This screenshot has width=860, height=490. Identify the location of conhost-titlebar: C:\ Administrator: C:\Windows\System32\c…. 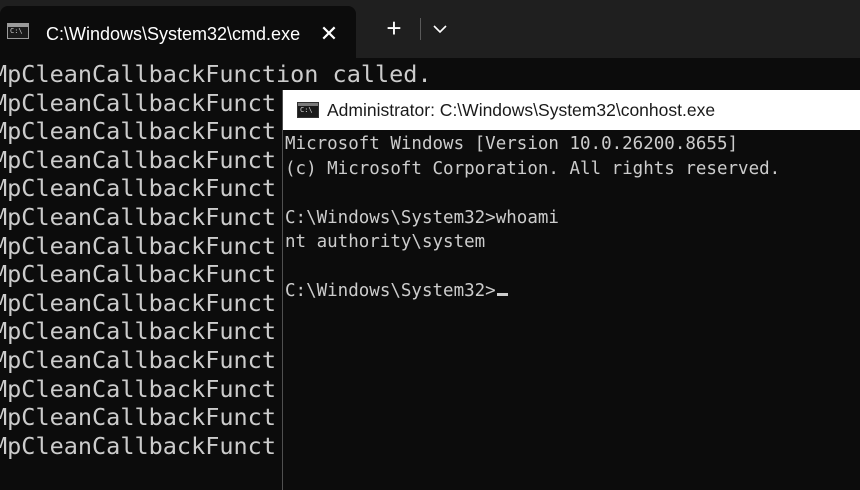
(571, 110).